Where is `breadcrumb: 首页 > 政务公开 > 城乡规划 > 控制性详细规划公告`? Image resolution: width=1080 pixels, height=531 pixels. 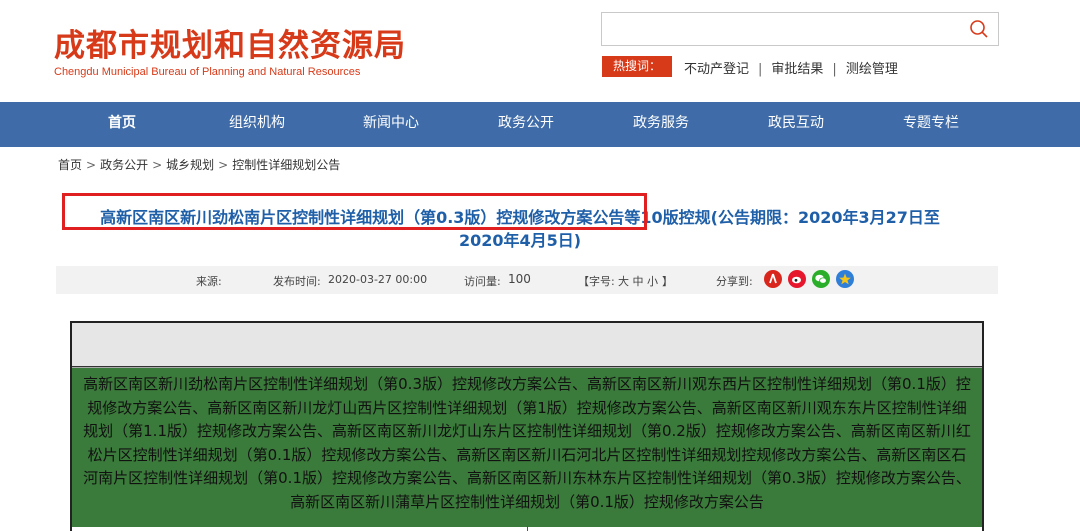
breadcrumb: 首页 > 政务公开 > 城乡规划 > 控制性详细规划公告 is located at coordinates (199, 164).